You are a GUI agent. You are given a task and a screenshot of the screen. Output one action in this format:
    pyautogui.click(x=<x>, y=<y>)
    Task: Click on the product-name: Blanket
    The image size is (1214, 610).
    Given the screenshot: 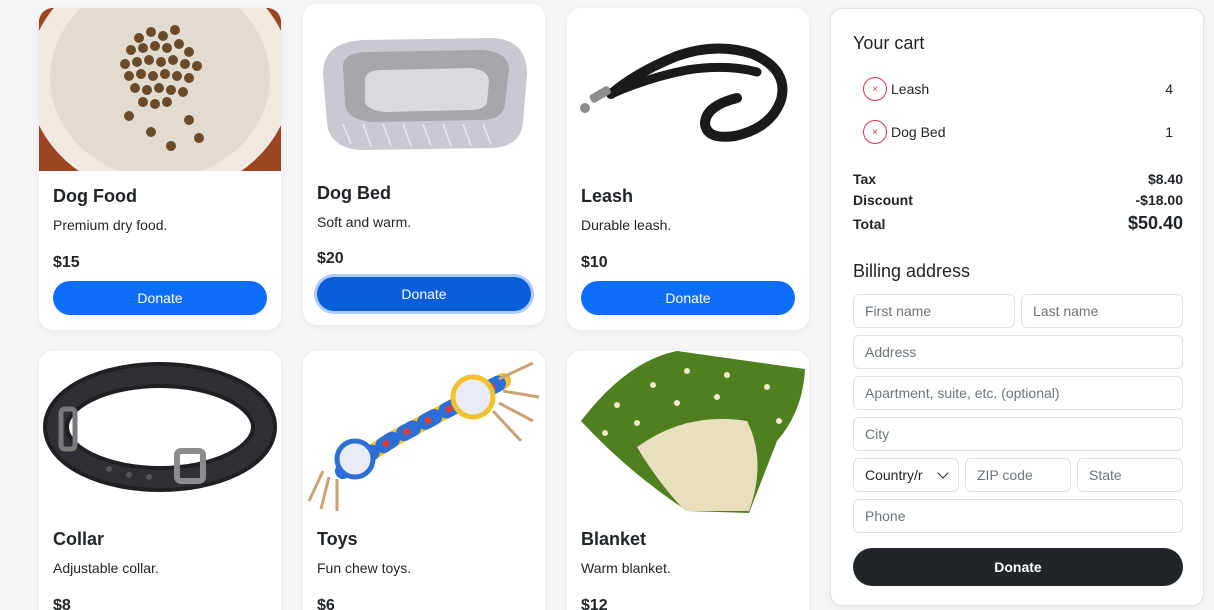 What is the action you would take?
    pyautogui.click(x=614, y=539)
    